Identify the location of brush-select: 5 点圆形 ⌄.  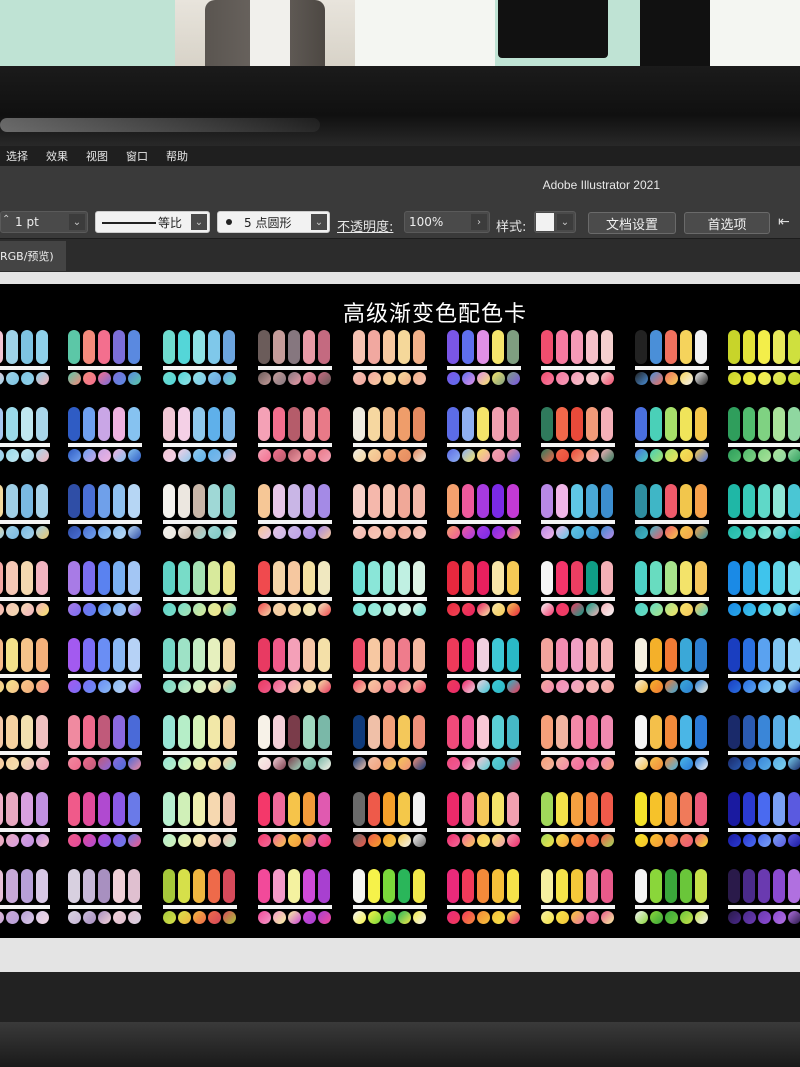
(273, 222).